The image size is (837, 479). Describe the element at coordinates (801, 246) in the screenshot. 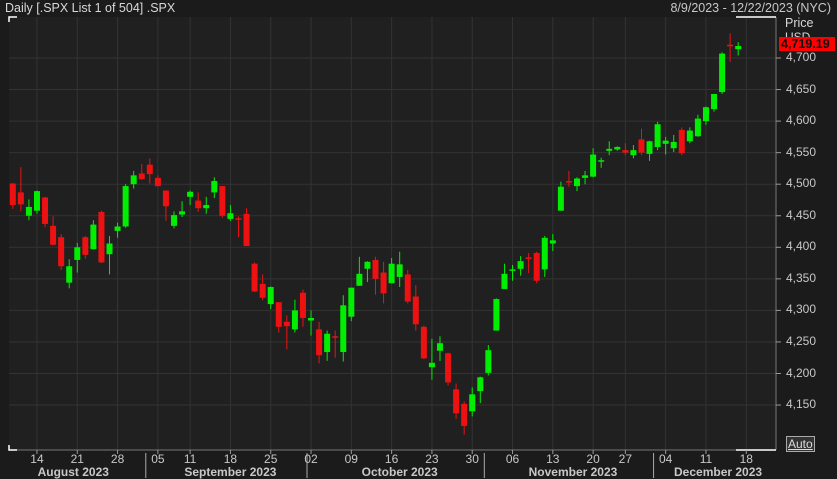

I see `y-tick-label: 4,400` at that location.